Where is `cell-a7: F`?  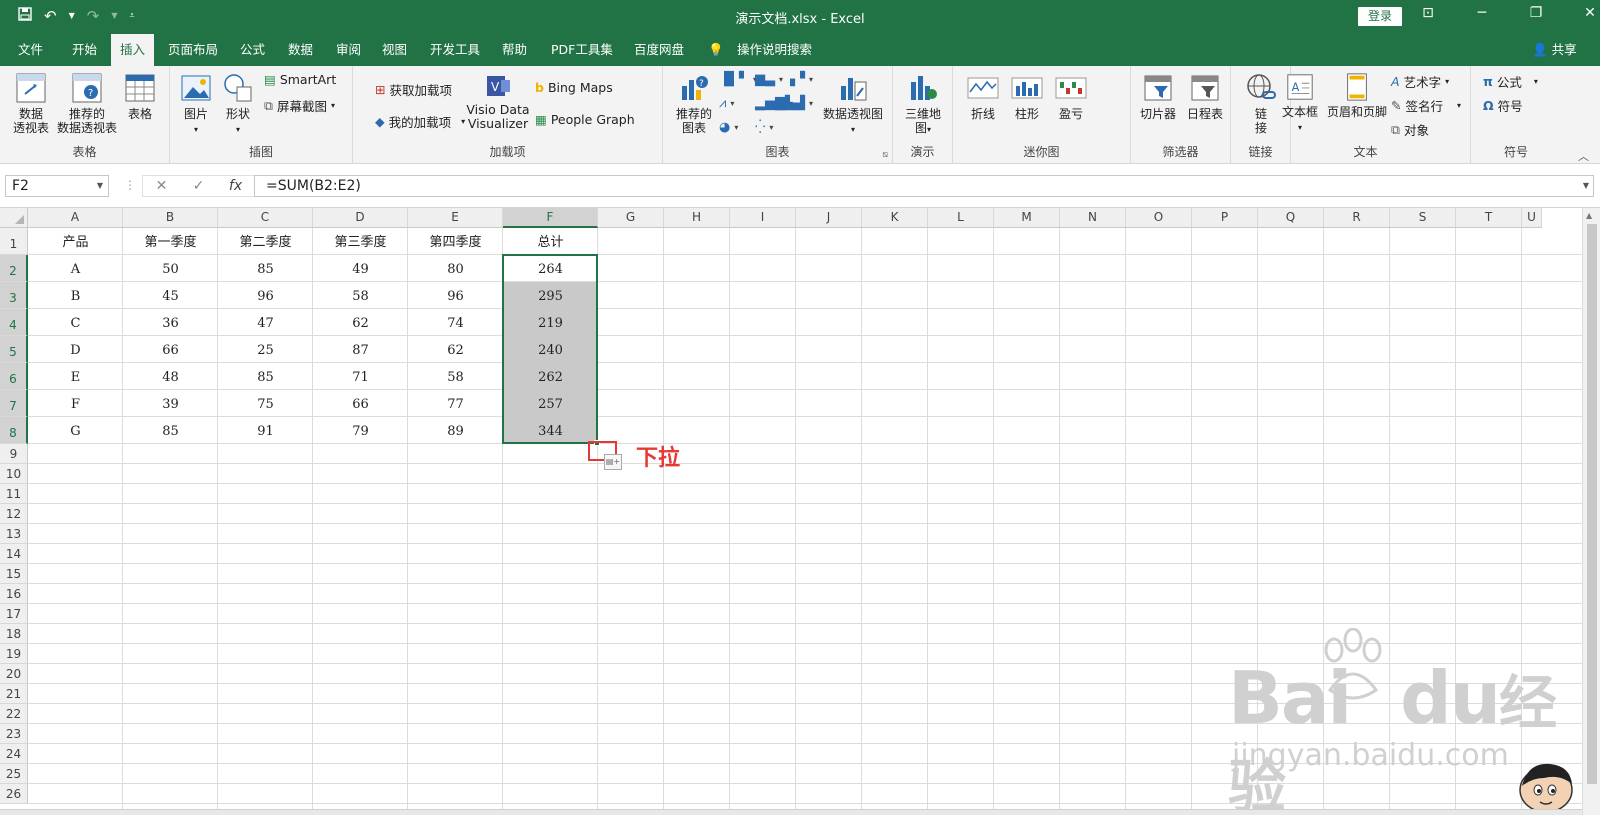
cell-a7: F is located at coordinates (75, 403).